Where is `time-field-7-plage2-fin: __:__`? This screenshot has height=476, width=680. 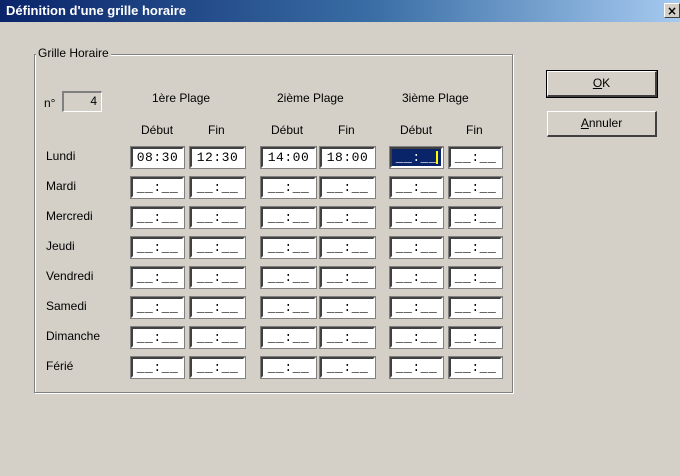
time-field-7-plage2-fin: __:__ is located at coordinates (347, 367).